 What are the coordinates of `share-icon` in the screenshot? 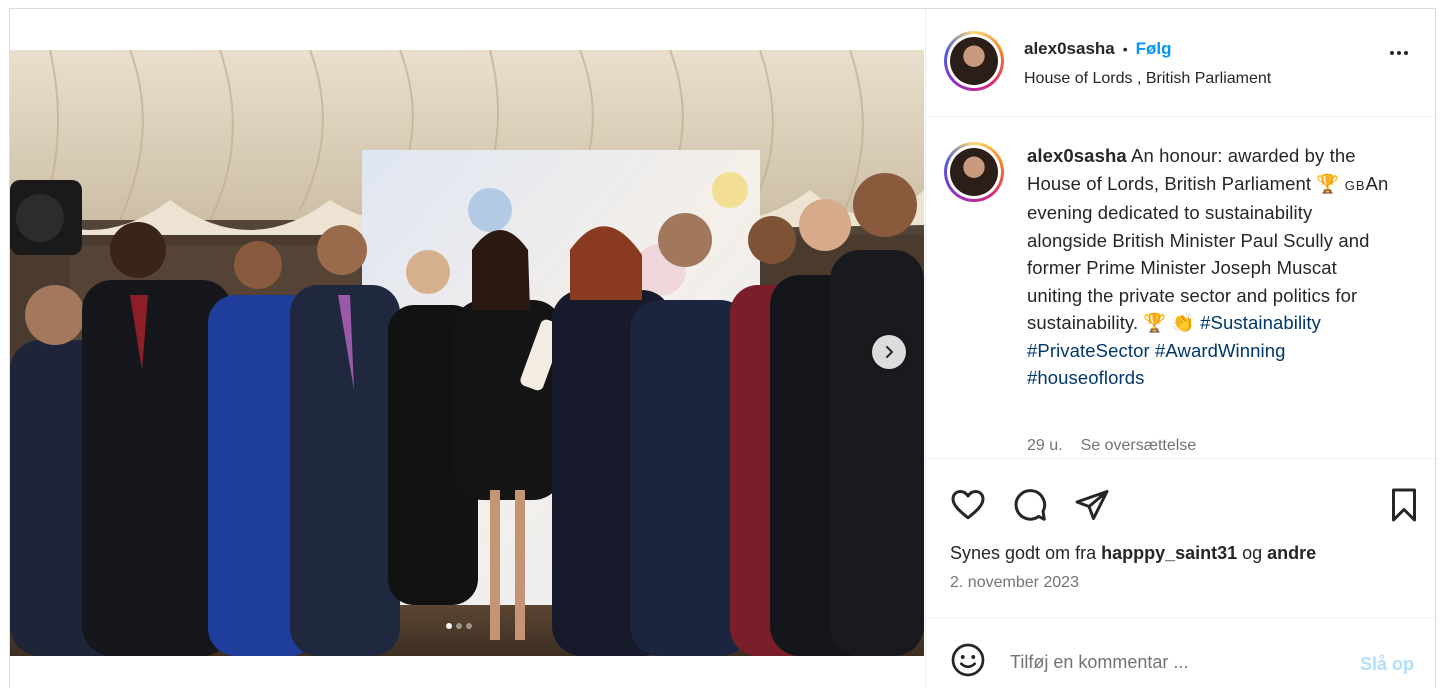 It's located at (1092, 505).